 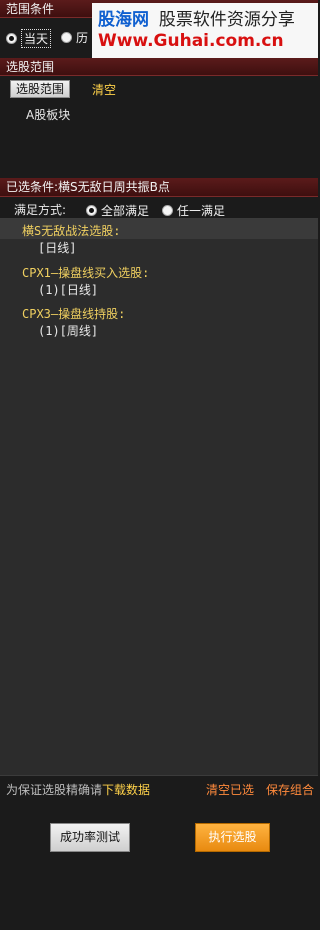 What do you see at coordinates (30, 67) in the screenshot?
I see `stock-range-title: 选股范围` at bounding box center [30, 67].